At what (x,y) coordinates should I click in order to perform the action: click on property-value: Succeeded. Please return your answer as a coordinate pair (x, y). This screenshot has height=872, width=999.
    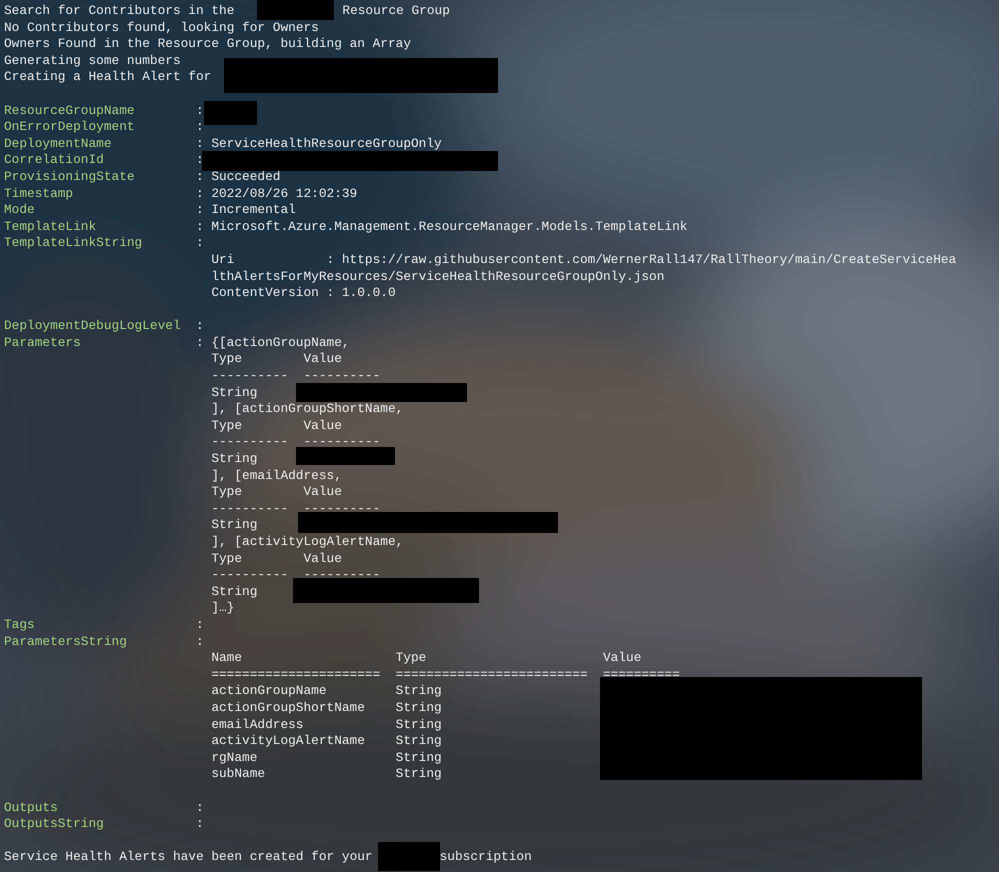
    Looking at the image, I should click on (245, 176).